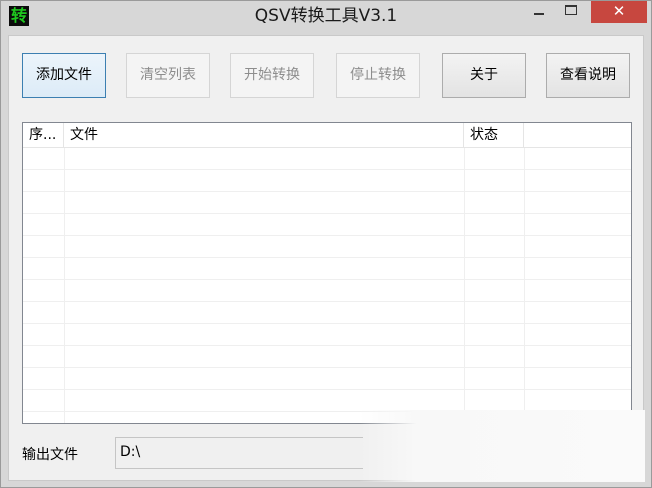 This screenshot has width=652, height=488. Describe the element at coordinates (239, 453) in the screenshot. I see `output-path-field: D:\` at that location.